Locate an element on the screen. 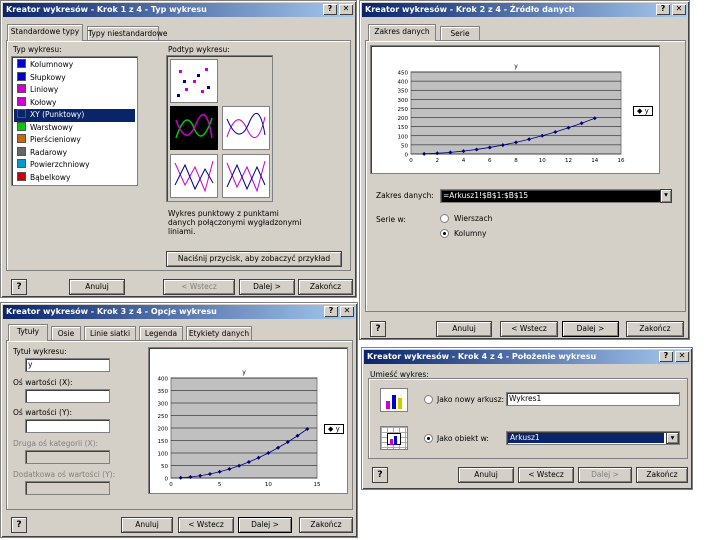  y-tick-label: 300 is located at coordinates (163, 405).